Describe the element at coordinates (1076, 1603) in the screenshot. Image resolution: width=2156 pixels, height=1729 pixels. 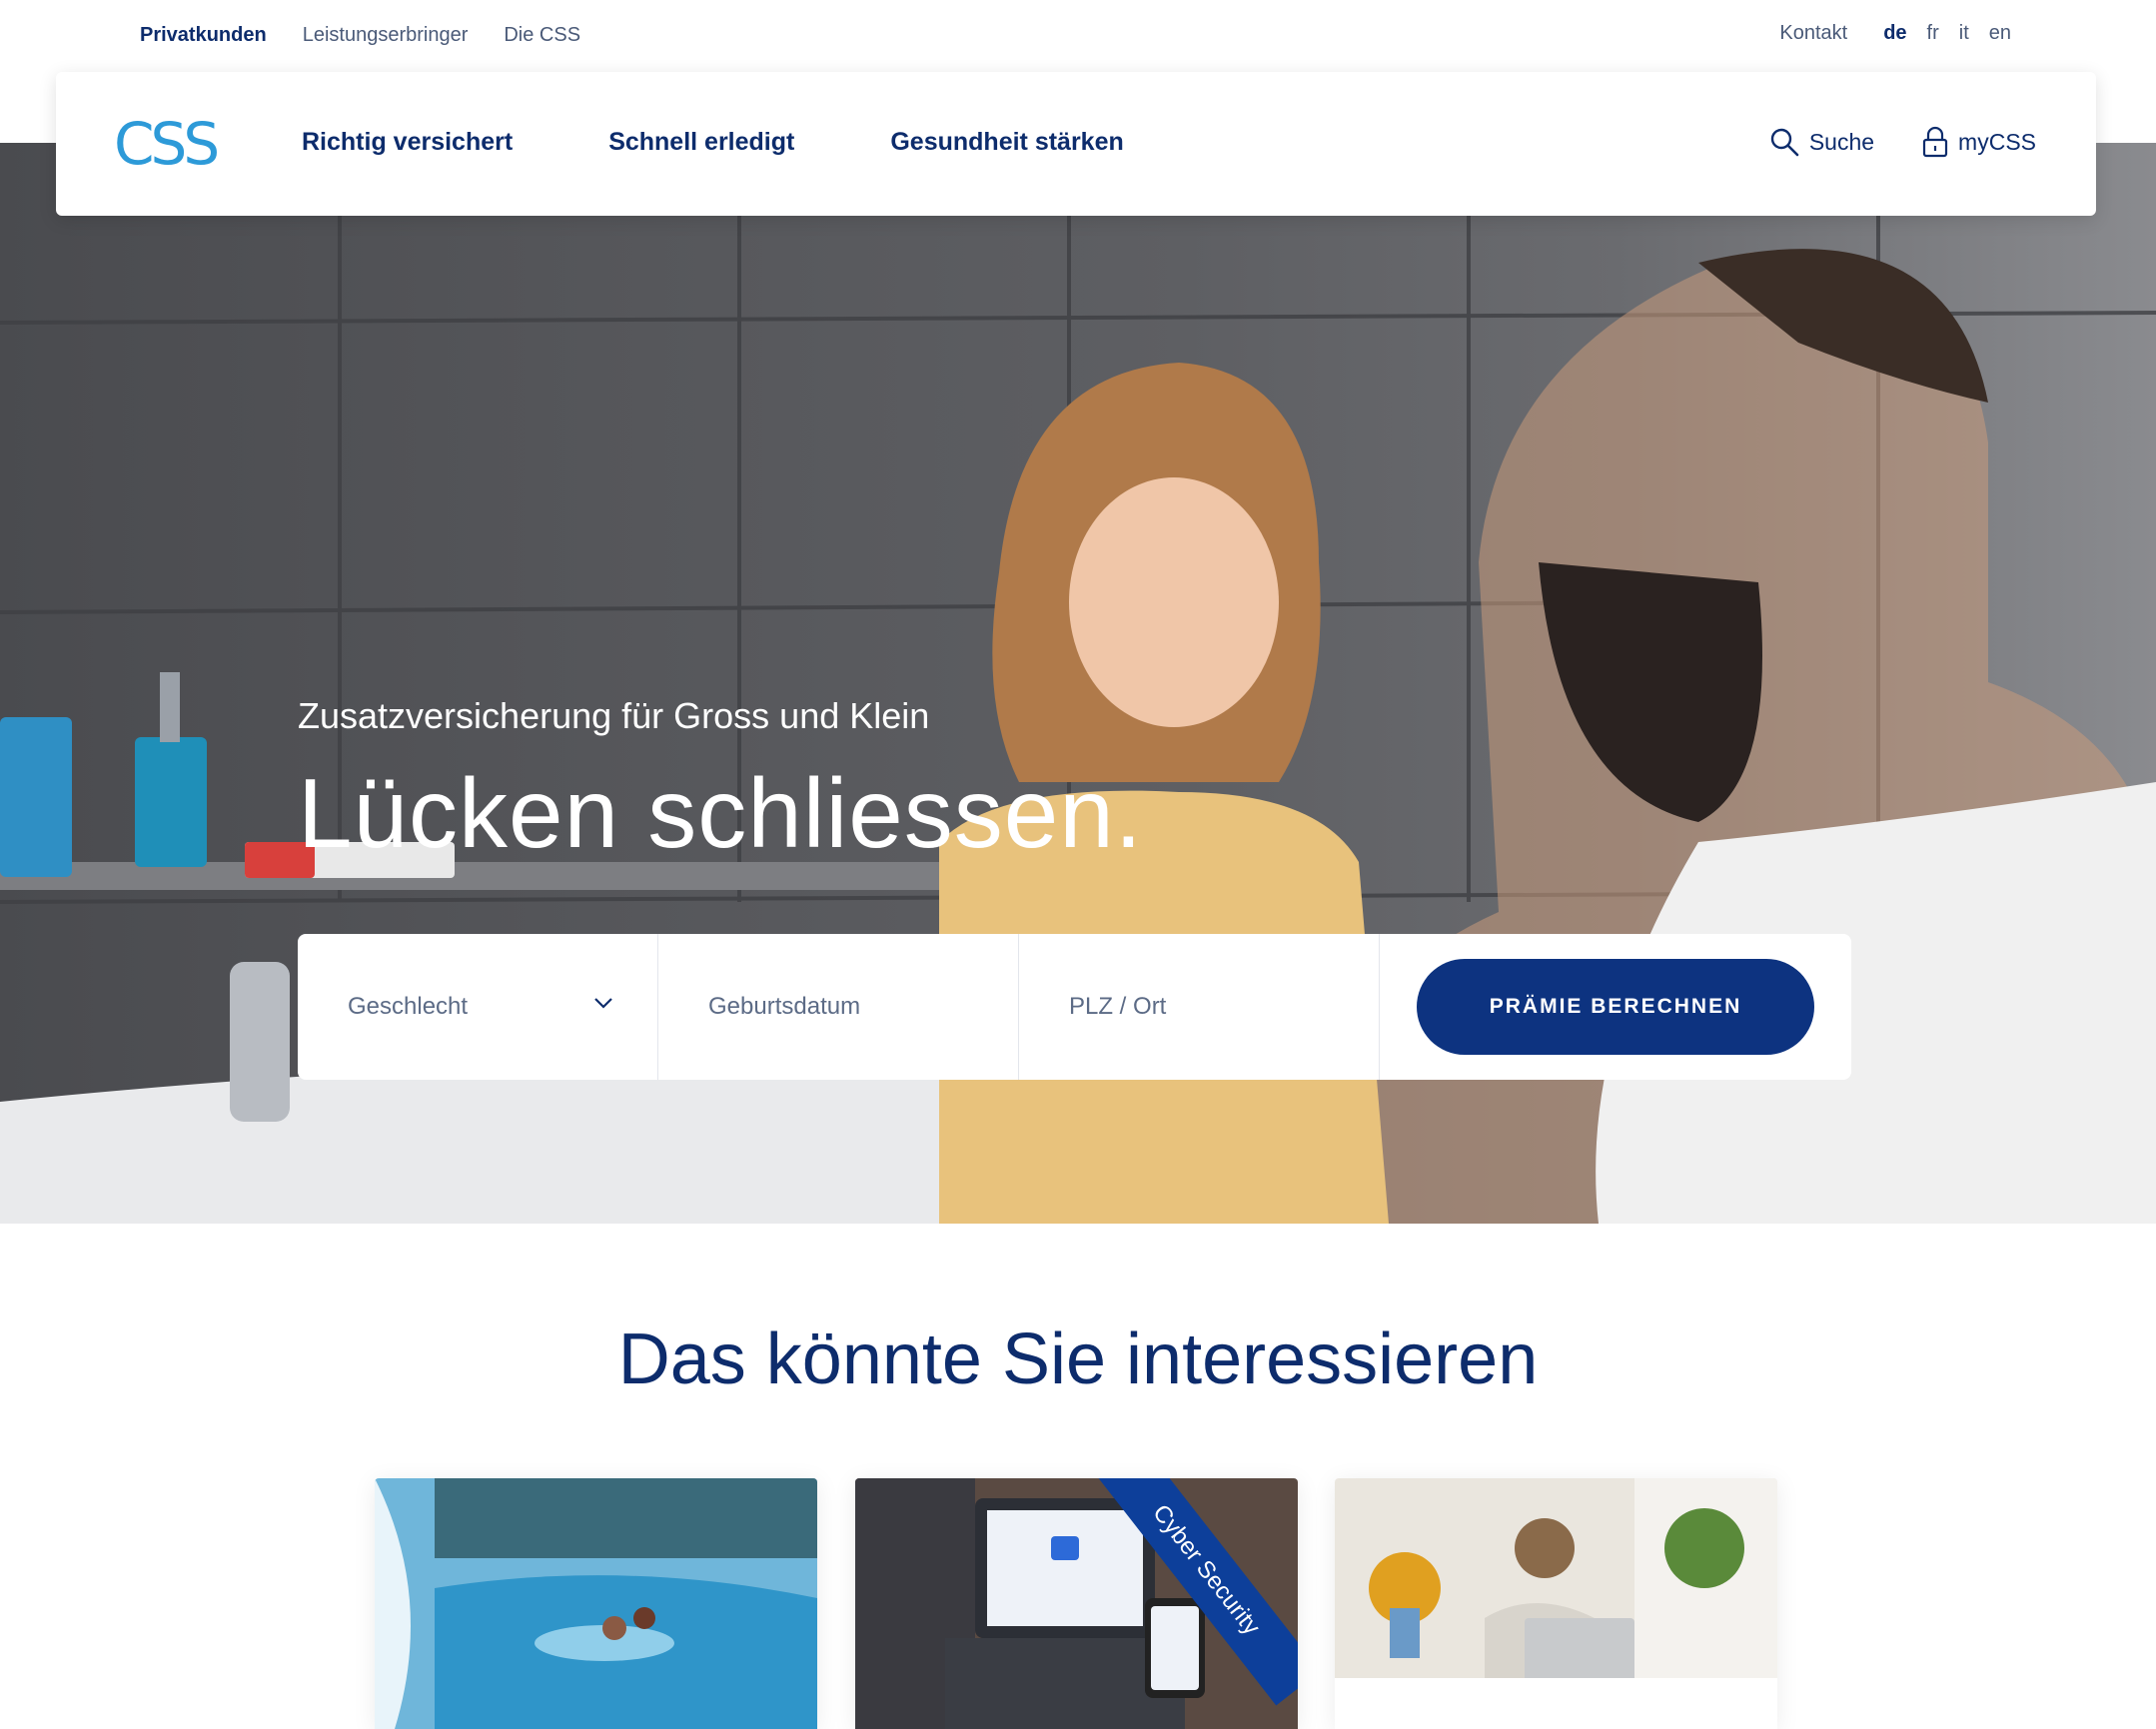
I see `interest-card-2: Cyber Security` at that location.